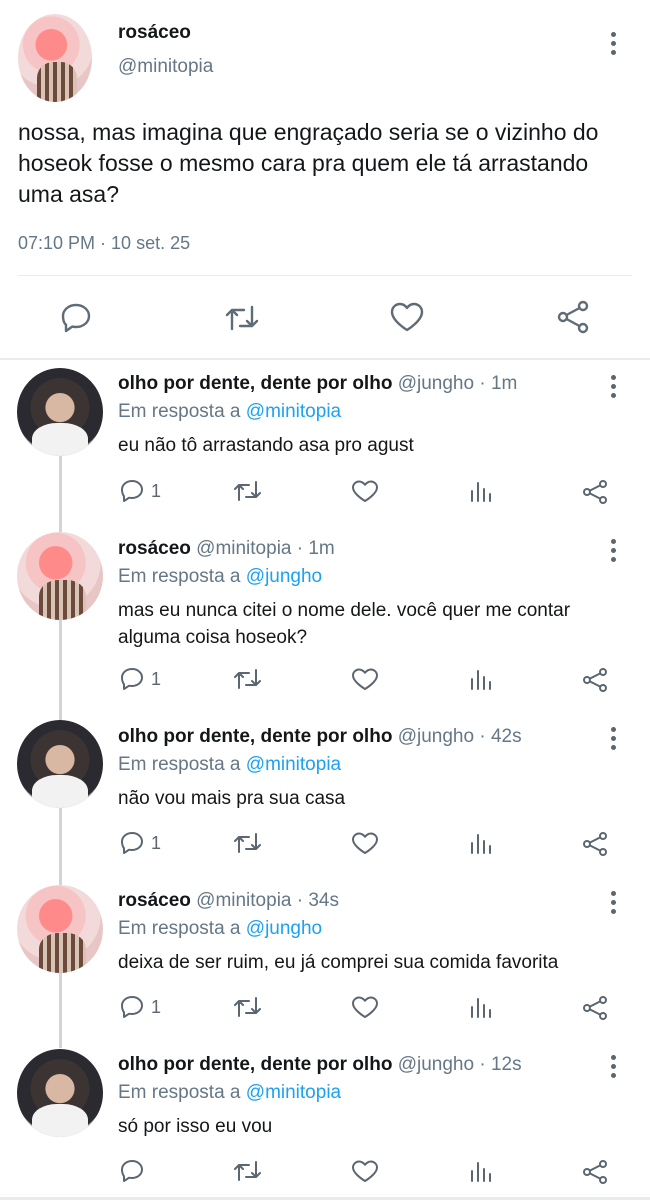 This screenshot has height=1200, width=650. I want to click on reply-handle-time: @jungho · 12s, so click(459, 1064).